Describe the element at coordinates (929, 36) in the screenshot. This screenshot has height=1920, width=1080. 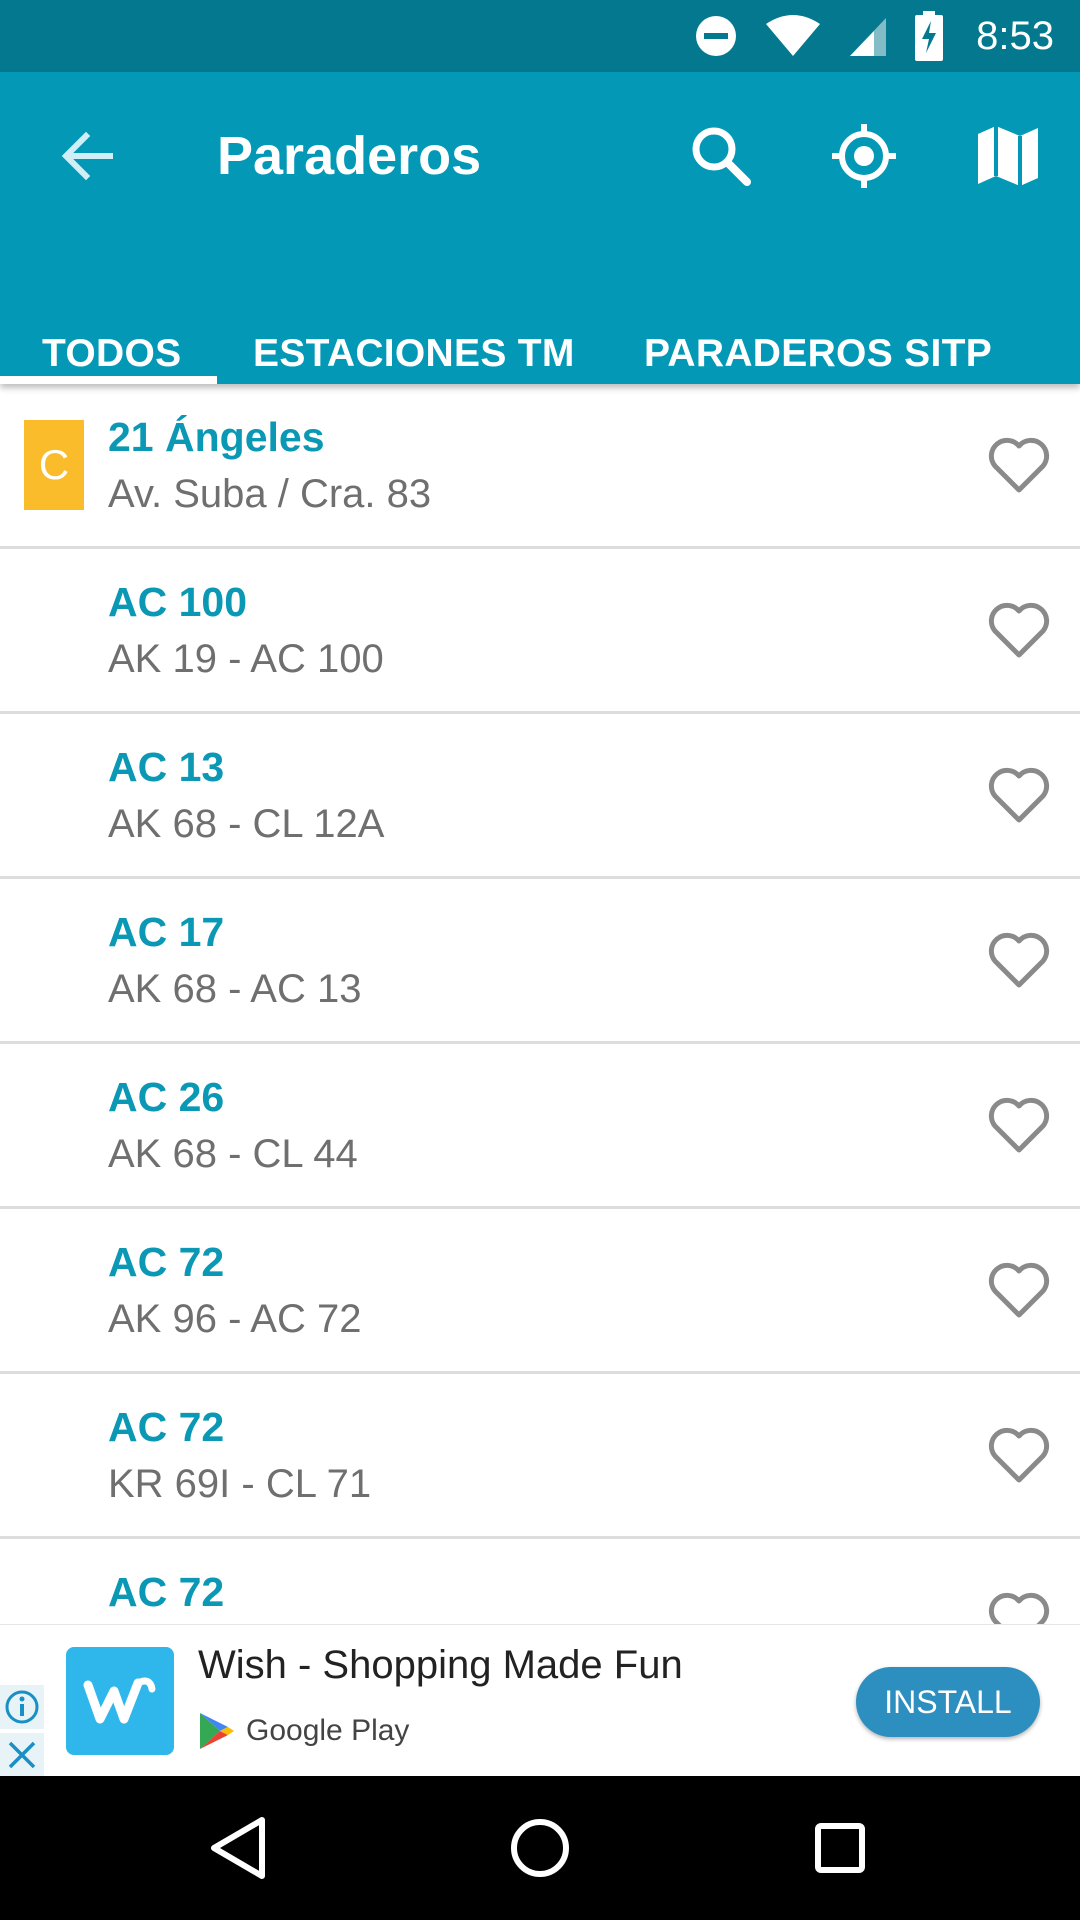
I see `battery-charging-icon` at that location.